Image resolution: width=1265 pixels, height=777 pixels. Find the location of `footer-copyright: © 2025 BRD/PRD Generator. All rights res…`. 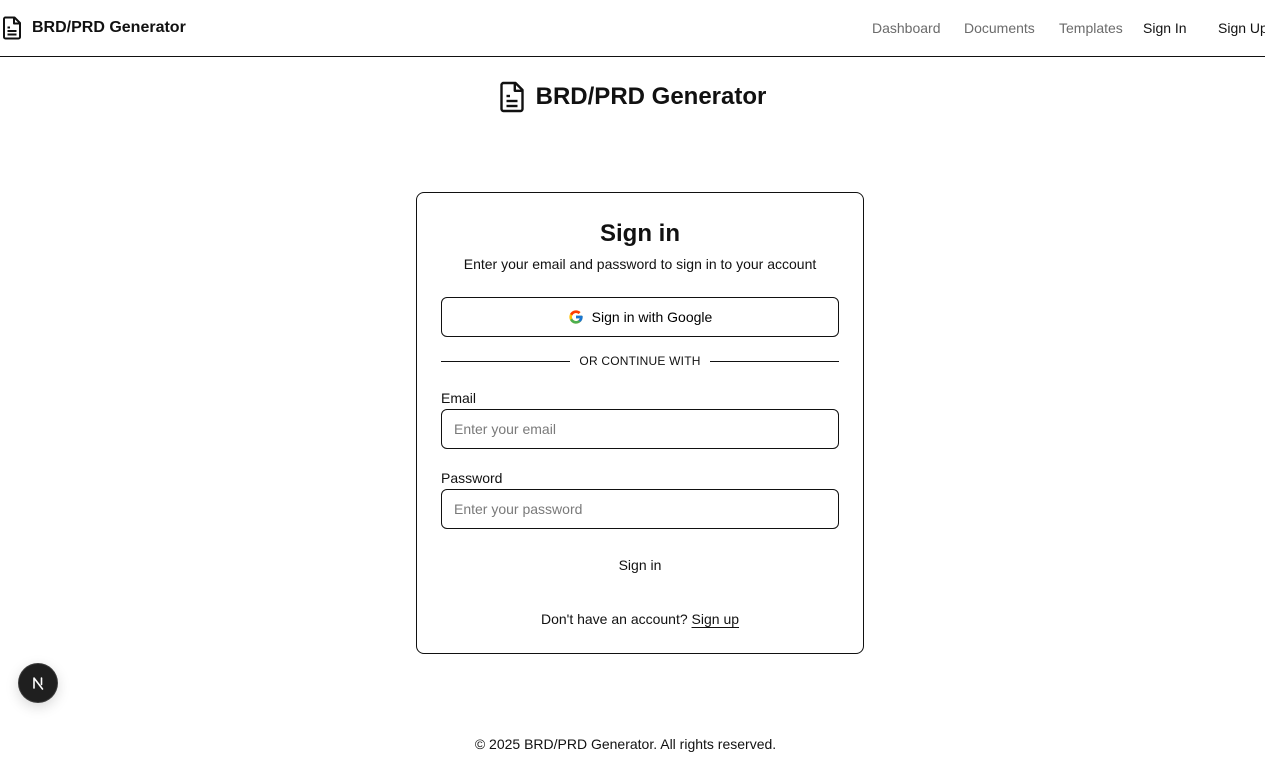

footer-copyright: © 2025 BRD/PRD Generator. All rights res… is located at coordinates (625, 744).